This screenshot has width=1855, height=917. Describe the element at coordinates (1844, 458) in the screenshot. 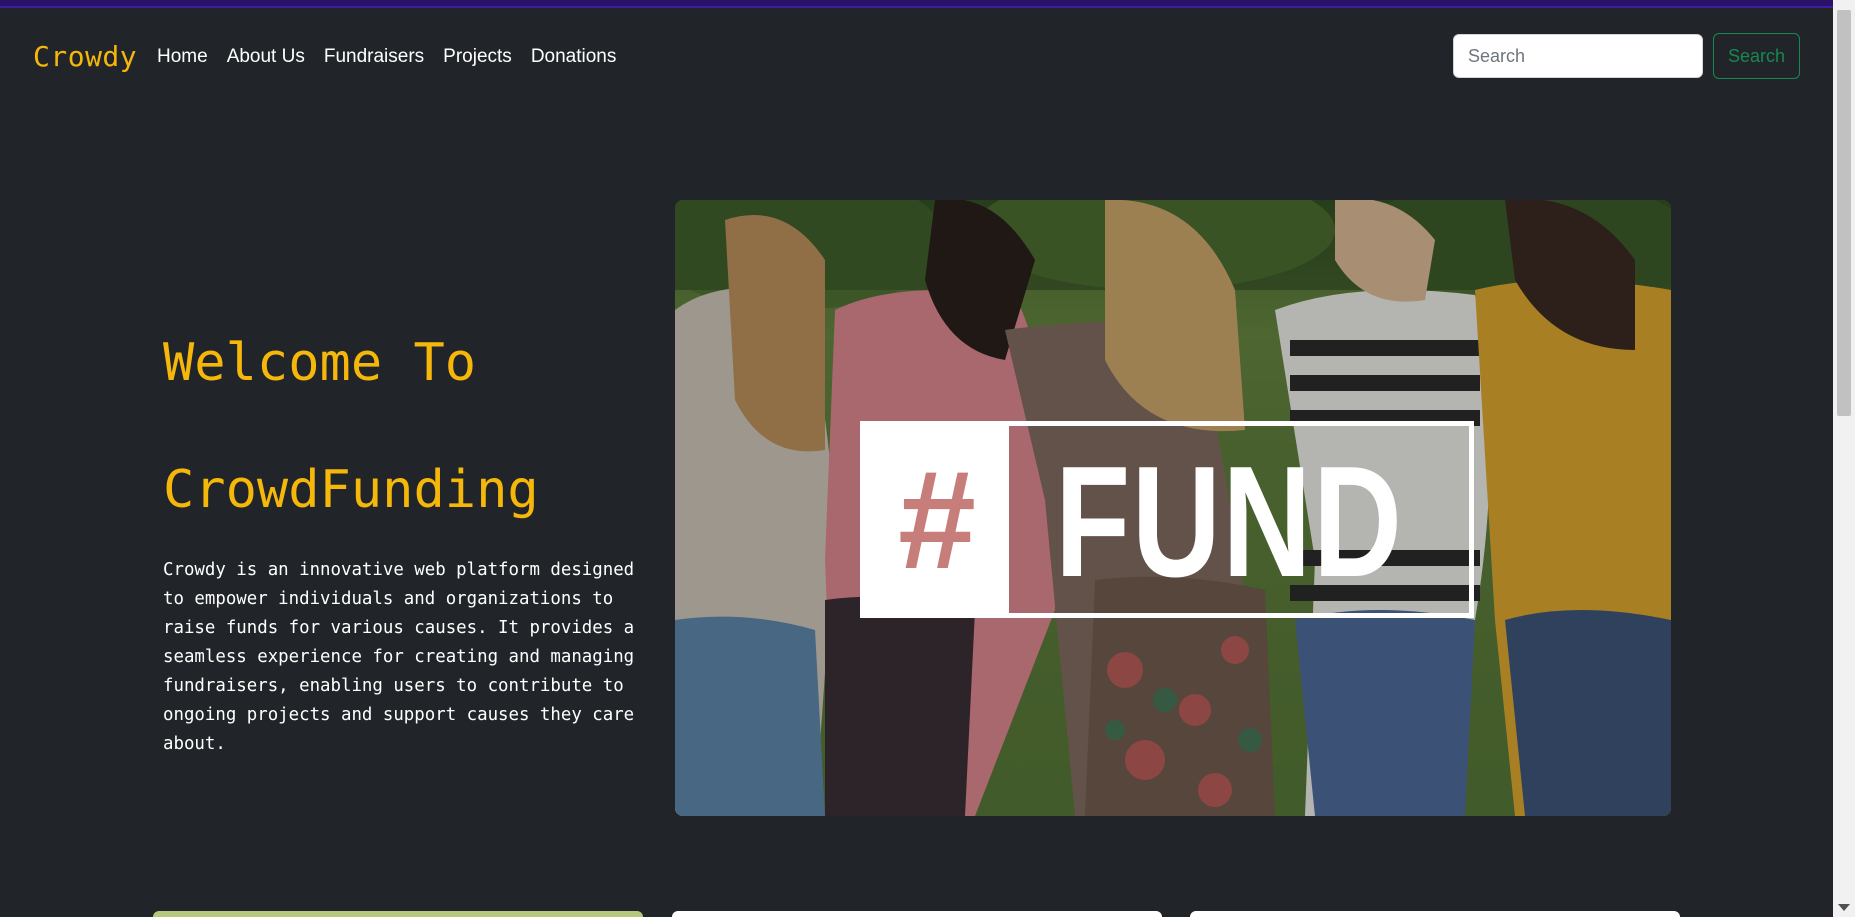

I see `vertical-scrollbar` at that location.